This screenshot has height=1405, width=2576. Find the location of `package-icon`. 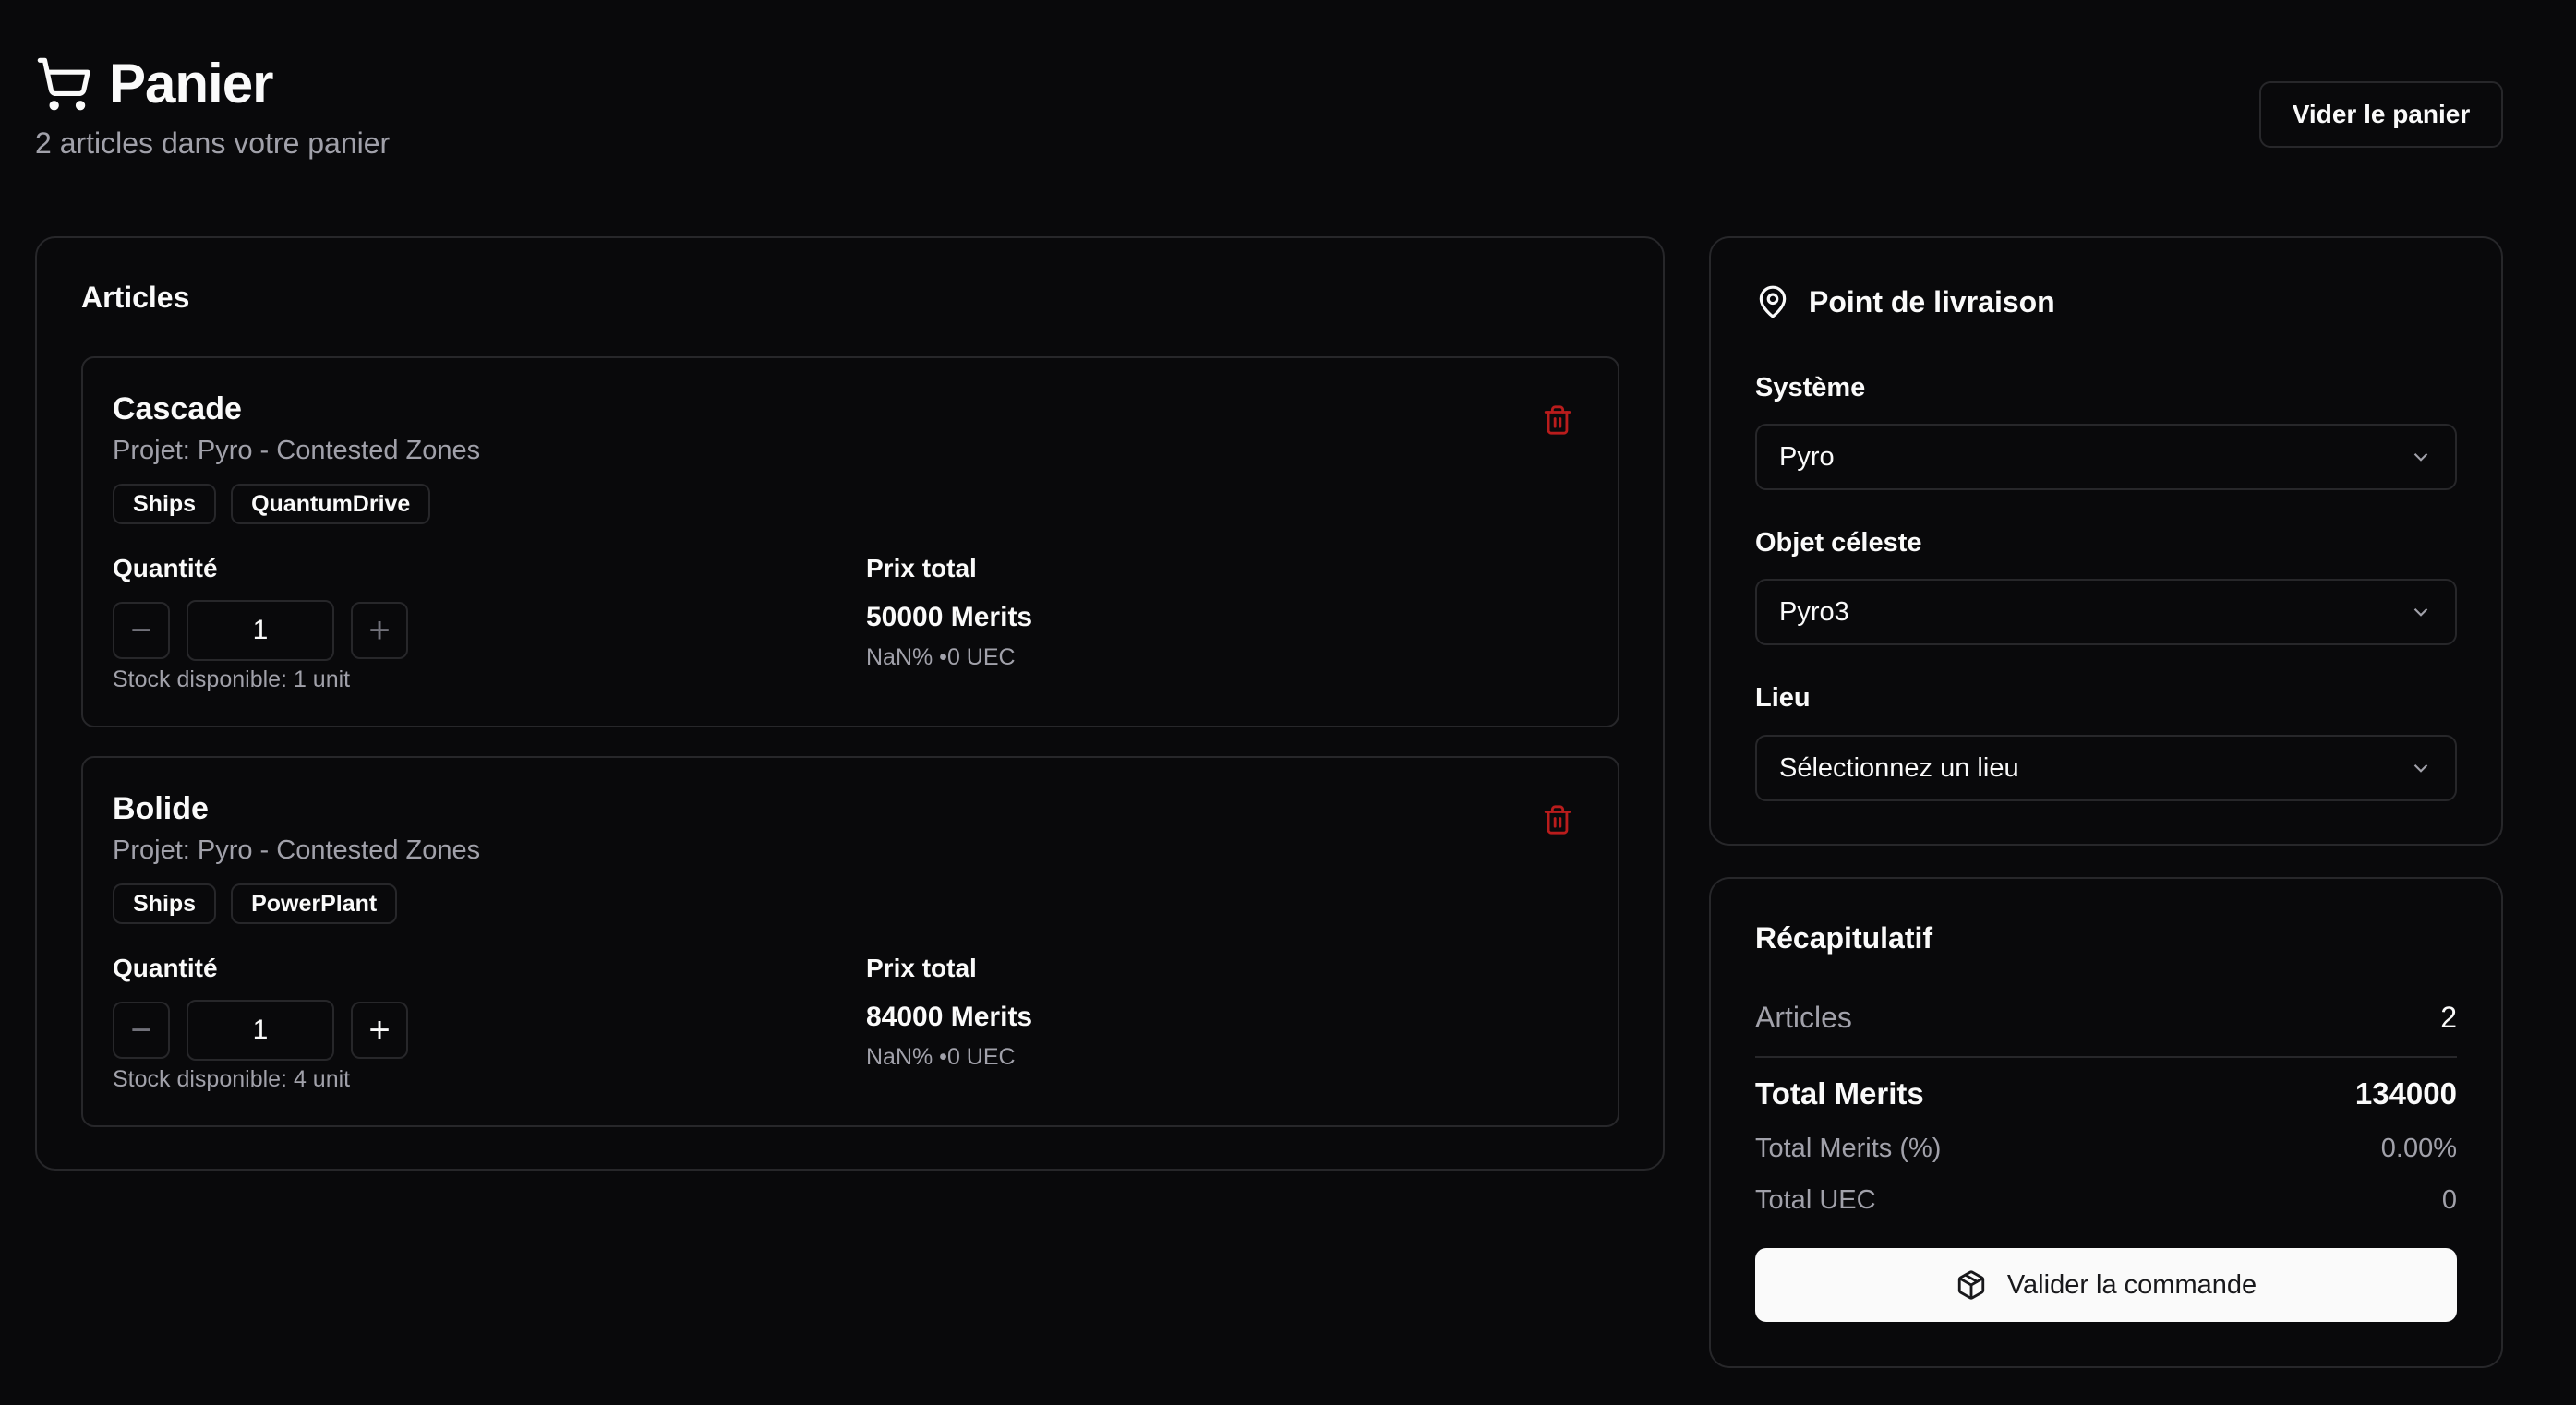

package-icon is located at coordinates (1971, 1285).